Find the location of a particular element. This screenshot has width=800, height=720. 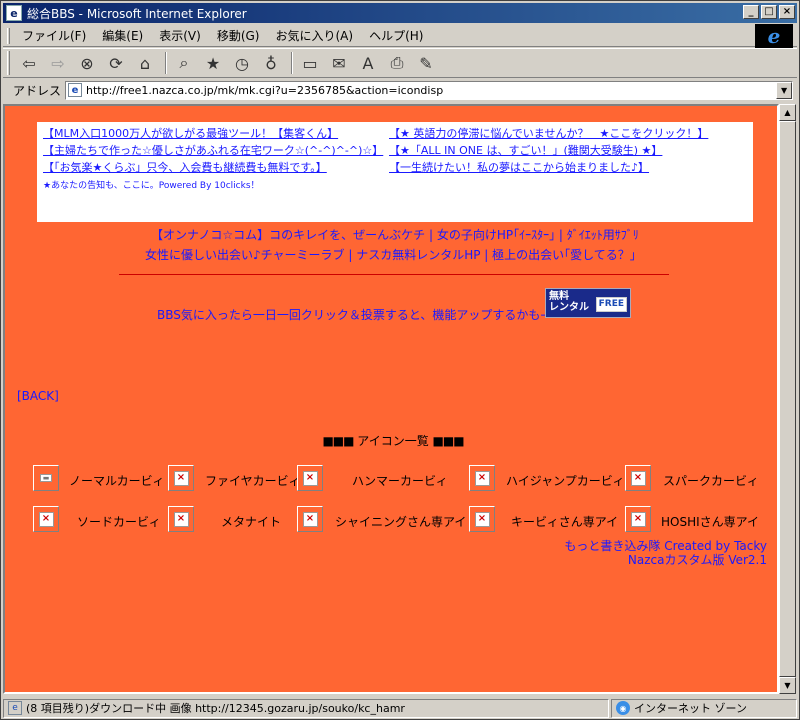

back-icon: ⇦ is located at coordinates (29, 63).